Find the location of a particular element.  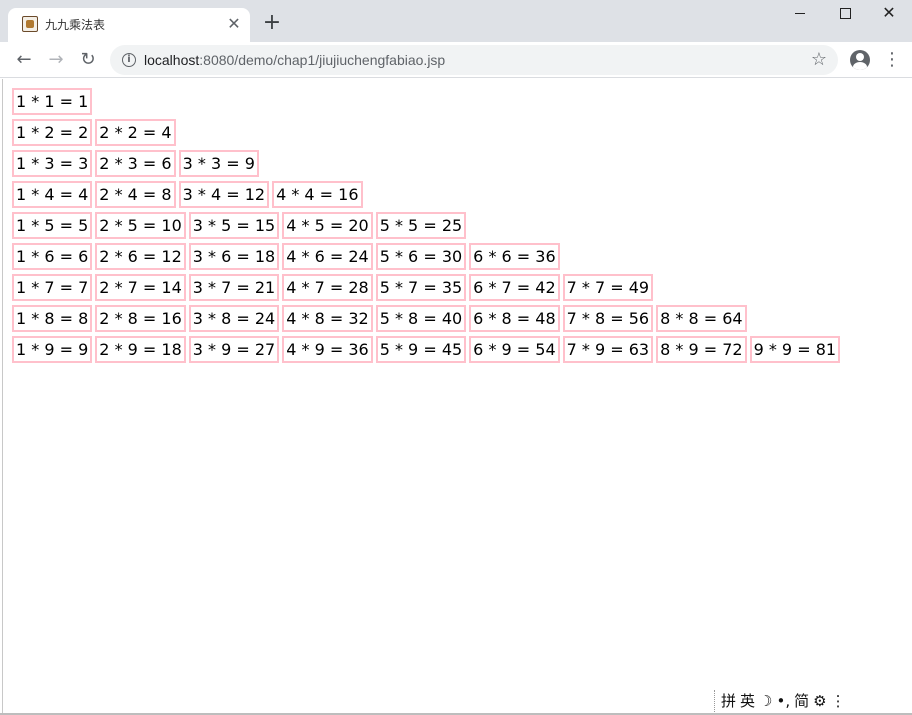

table-cell: 4 * 7 = 28 is located at coordinates (327, 287).